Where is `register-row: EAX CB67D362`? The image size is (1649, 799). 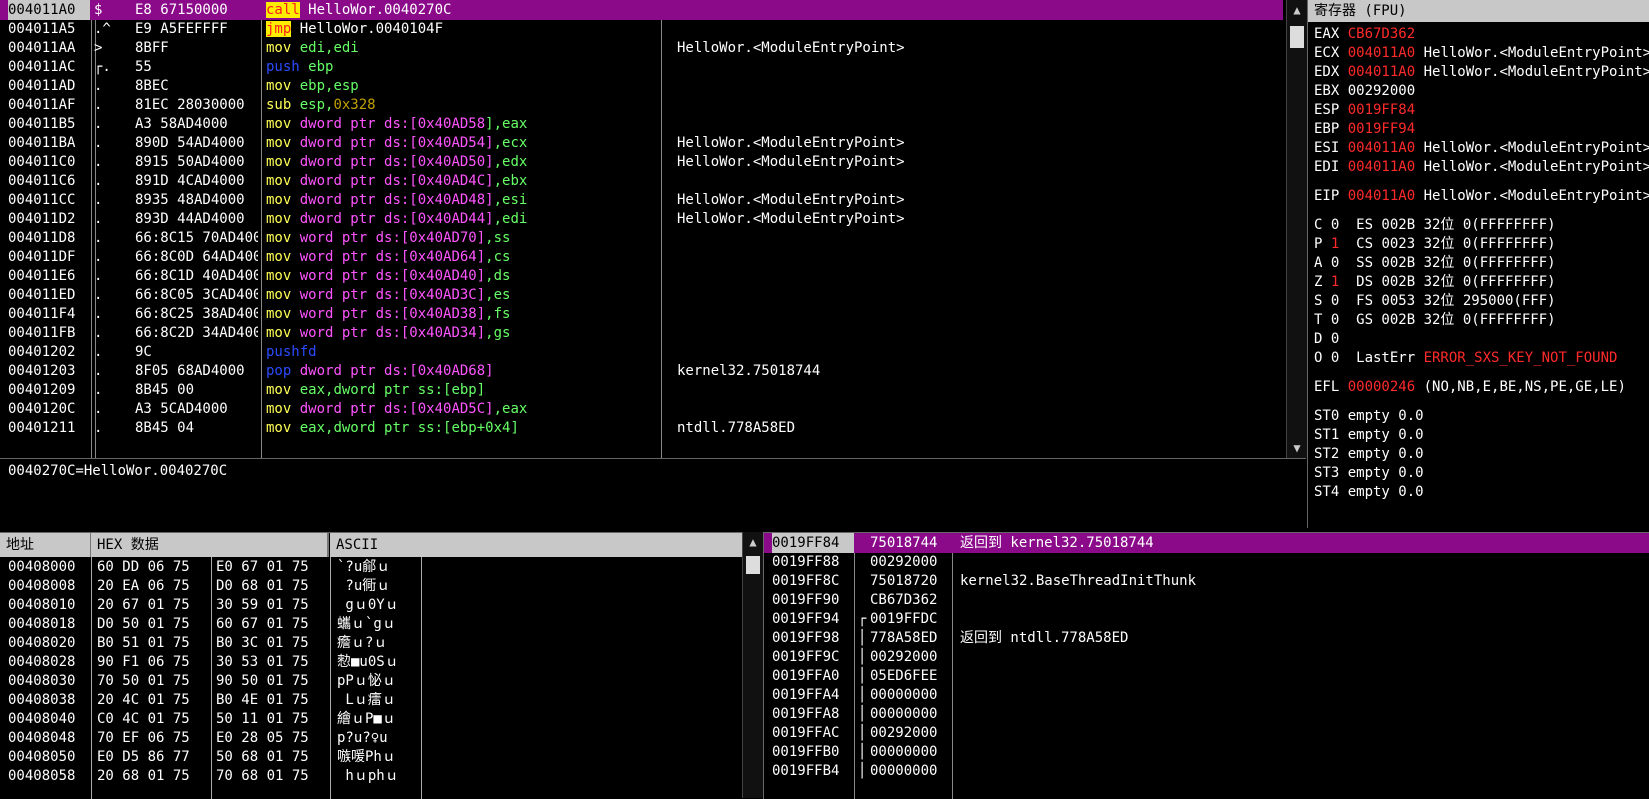
register-row: EAX CB67D362 is located at coordinates (1364, 34).